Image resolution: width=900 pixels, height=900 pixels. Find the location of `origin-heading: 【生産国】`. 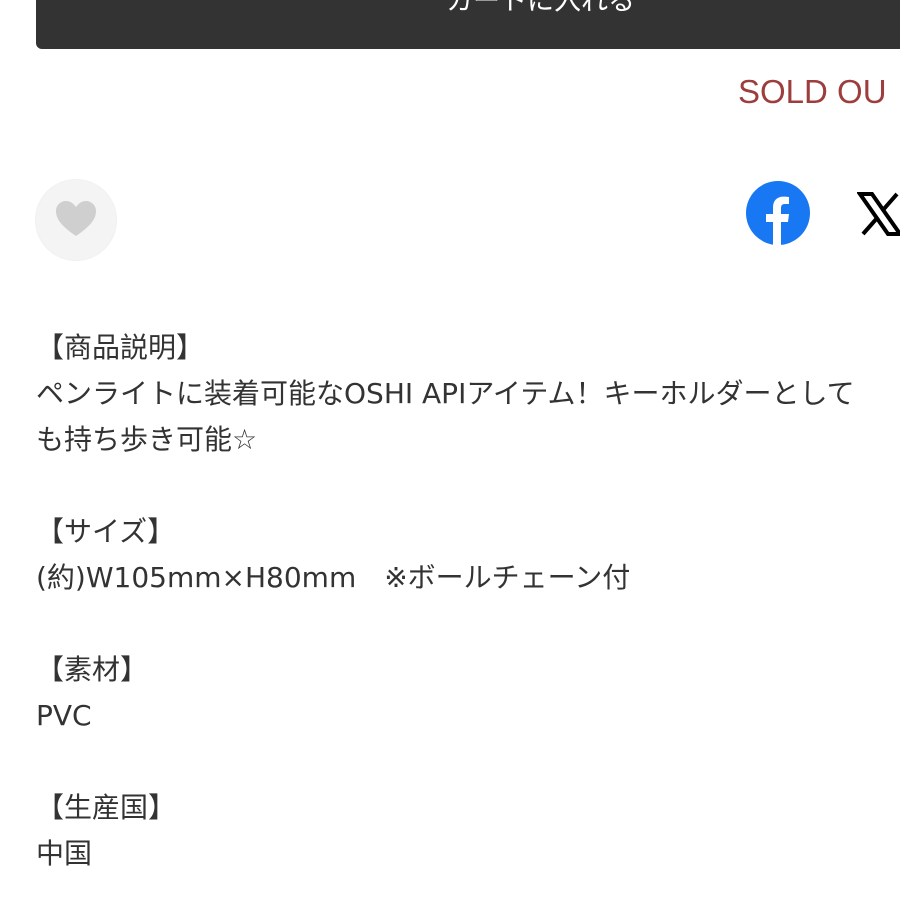

origin-heading: 【生産国】 is located at coordinates (106, 807).